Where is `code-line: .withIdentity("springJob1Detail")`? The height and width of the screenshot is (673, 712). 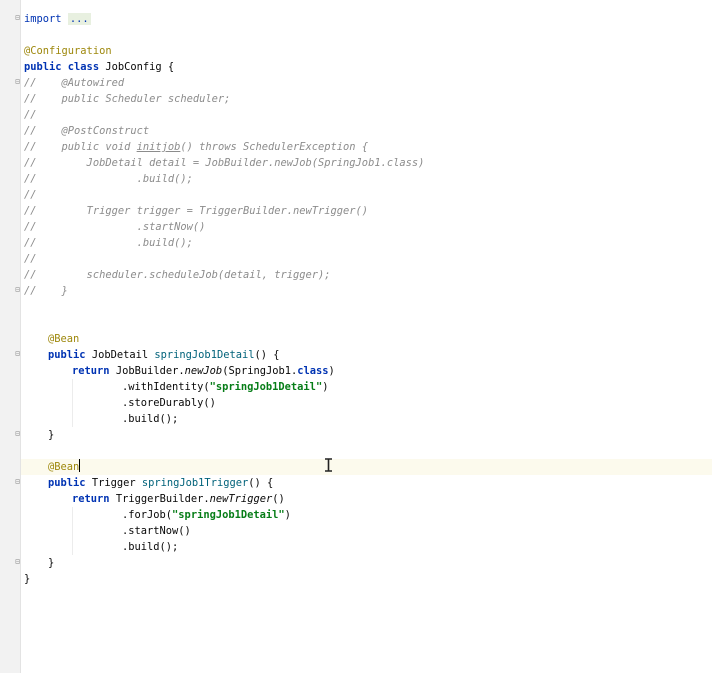
code-line: .withIdentity("springJob1Detail") is located at coordinates (225, 387).